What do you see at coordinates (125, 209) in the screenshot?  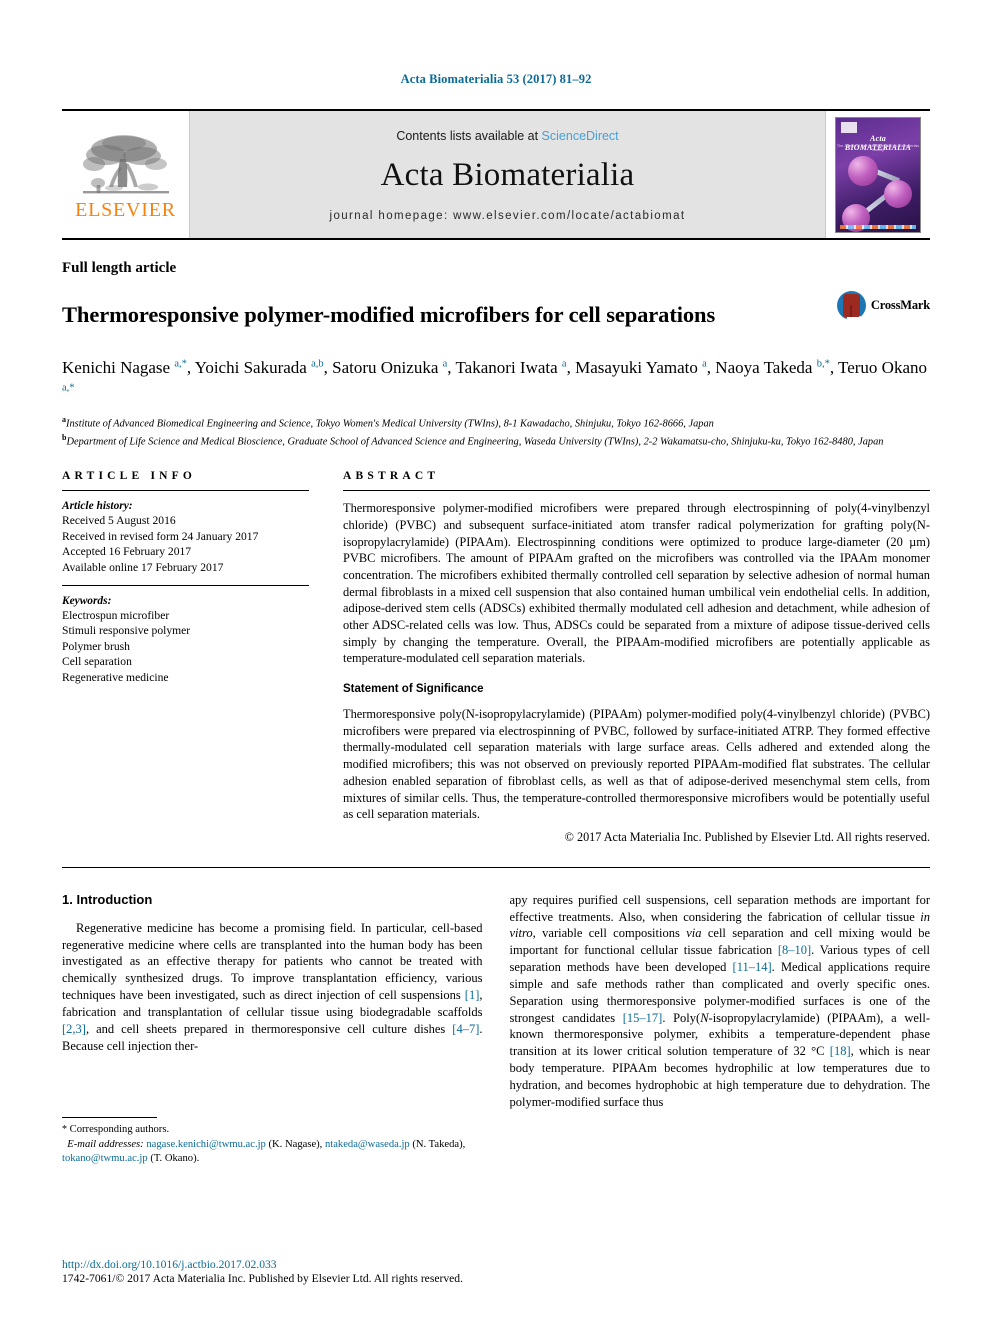 I see `elsevier-wordmark: ELSEVIER` at bounding box center [125, 209].